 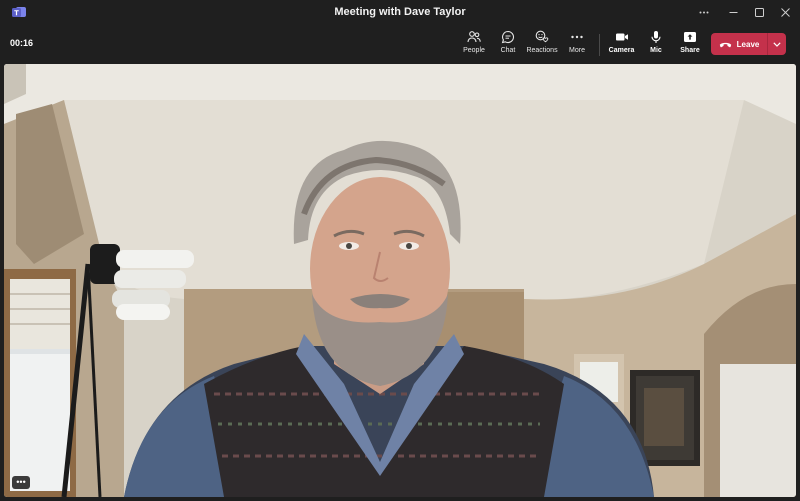 I want to click on share-icon, so click(x=690, y=37).